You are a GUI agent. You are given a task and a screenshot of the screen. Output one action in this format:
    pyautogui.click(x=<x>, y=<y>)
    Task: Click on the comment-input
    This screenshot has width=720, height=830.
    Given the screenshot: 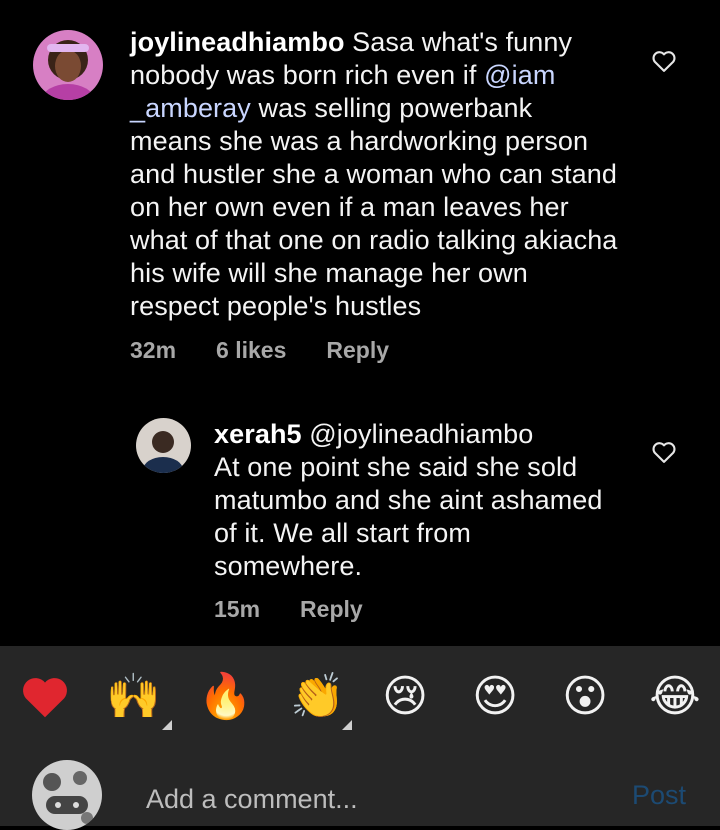 What is the action you would take?
    pyautogui.click(x=376, y=799)
    